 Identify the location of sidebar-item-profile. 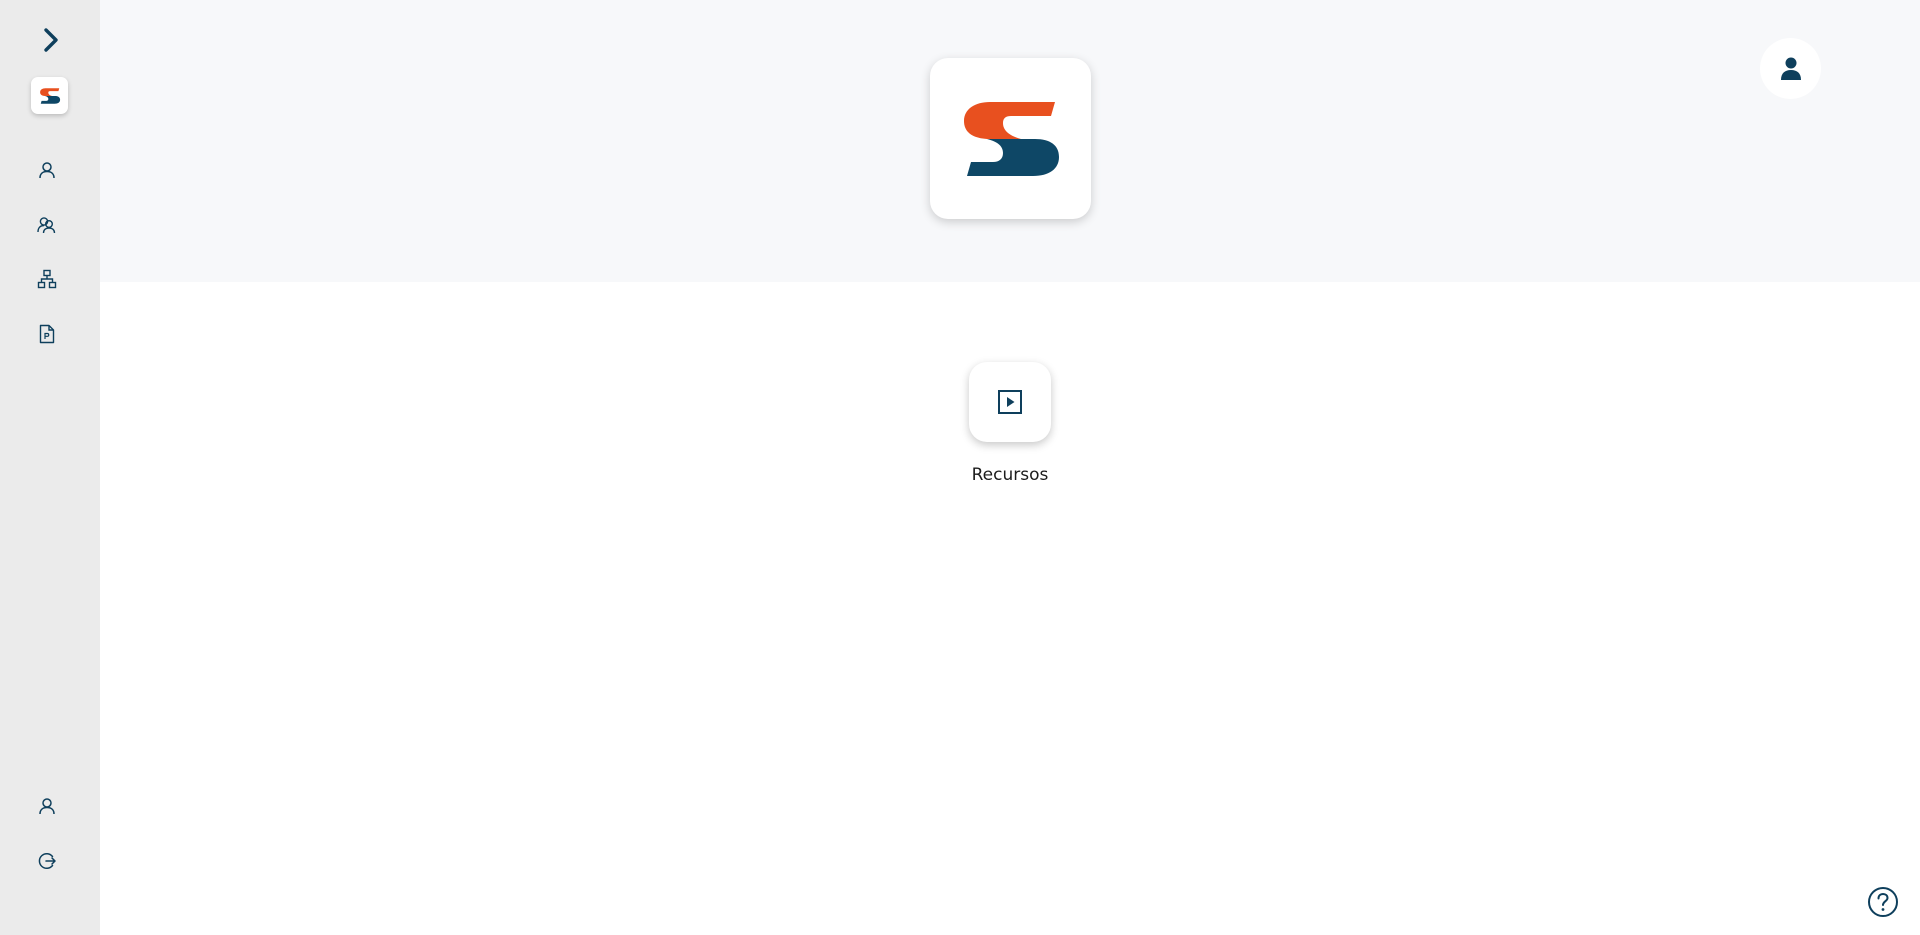
(47, 806).